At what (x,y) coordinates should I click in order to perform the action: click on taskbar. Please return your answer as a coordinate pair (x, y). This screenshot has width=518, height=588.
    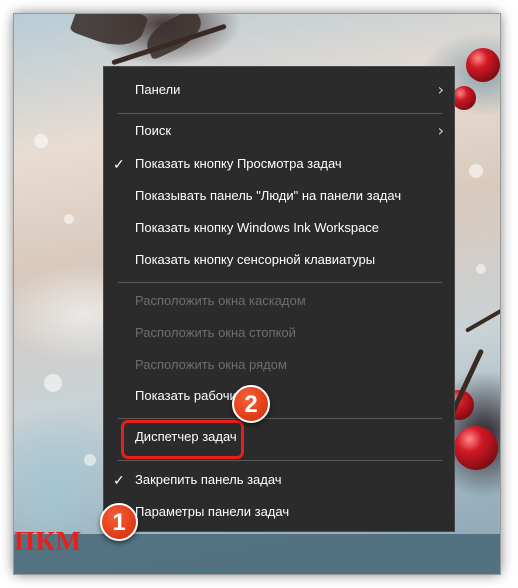
    Looking at the image, I should click on (257, 554).